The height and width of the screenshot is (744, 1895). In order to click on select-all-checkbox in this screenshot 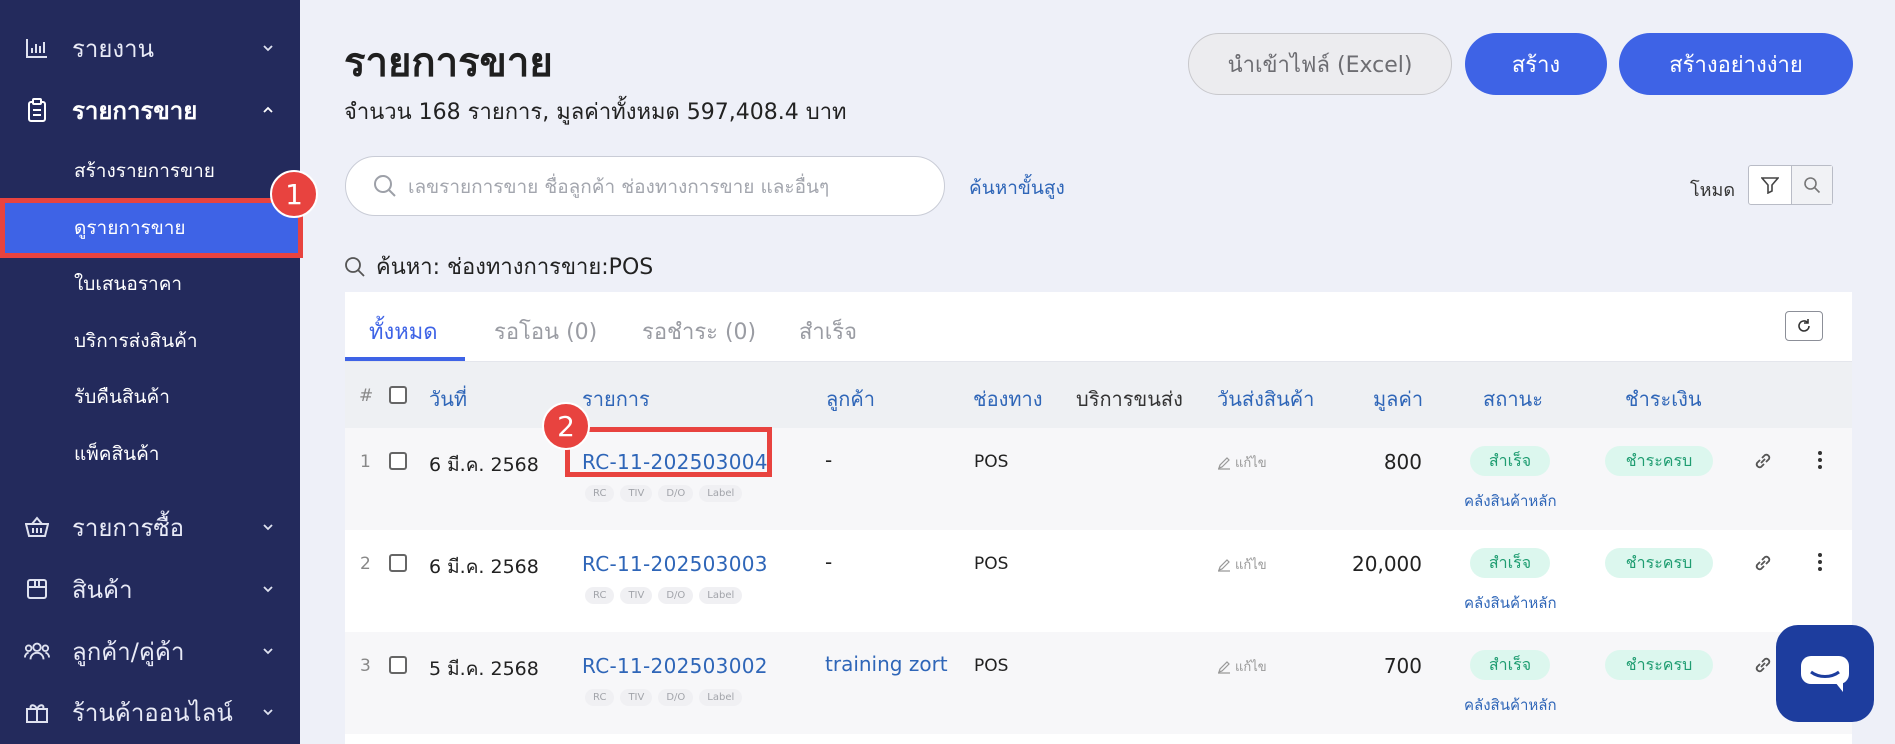, I will do `click(398, 395)`.